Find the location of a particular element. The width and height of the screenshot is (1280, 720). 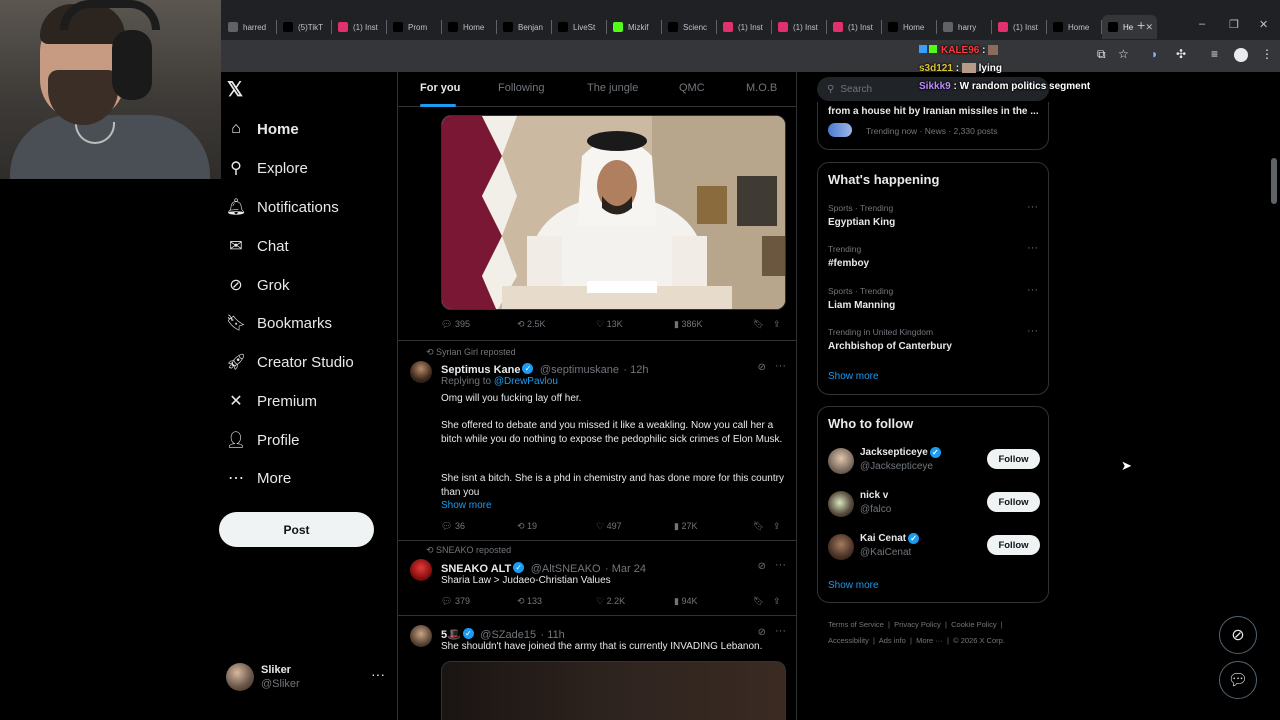

like-button: ♡ 497 is located at coordinates (609, 526).